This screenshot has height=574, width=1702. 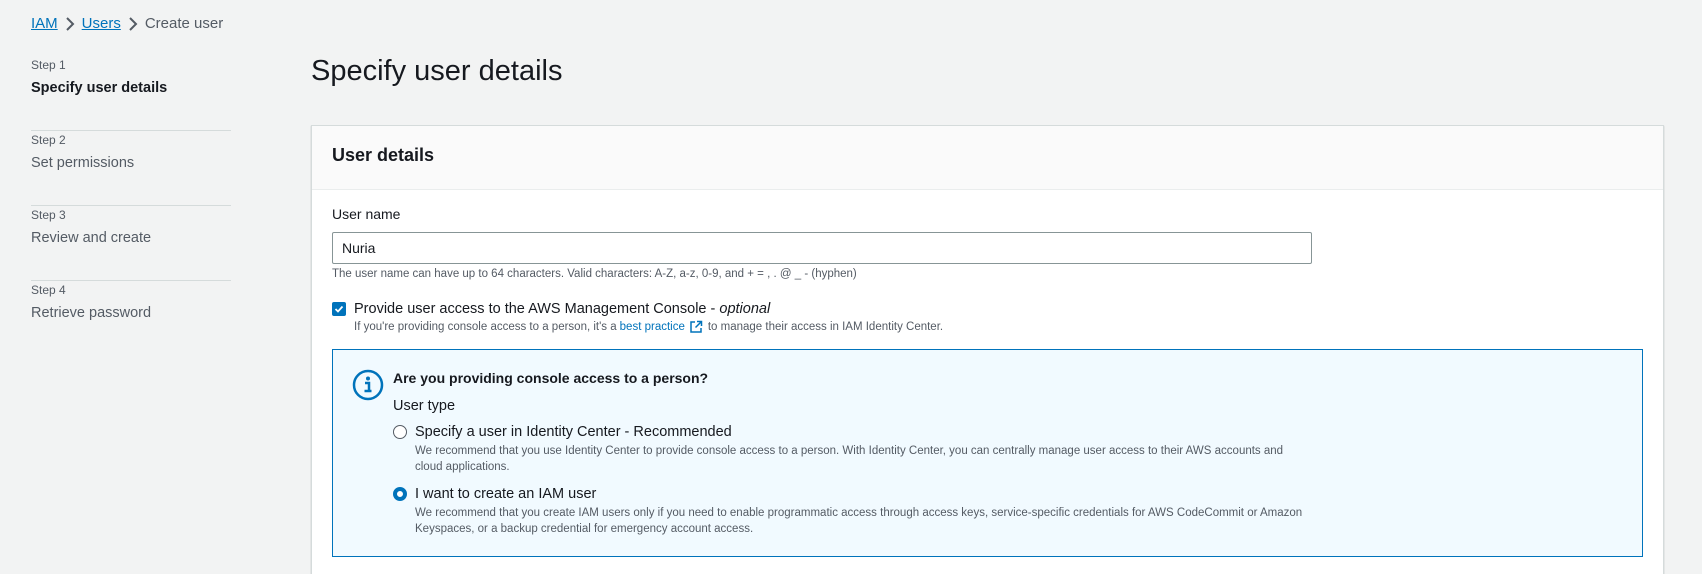 I want to click on step-title: Set permissions, so click(x=83, y=163).